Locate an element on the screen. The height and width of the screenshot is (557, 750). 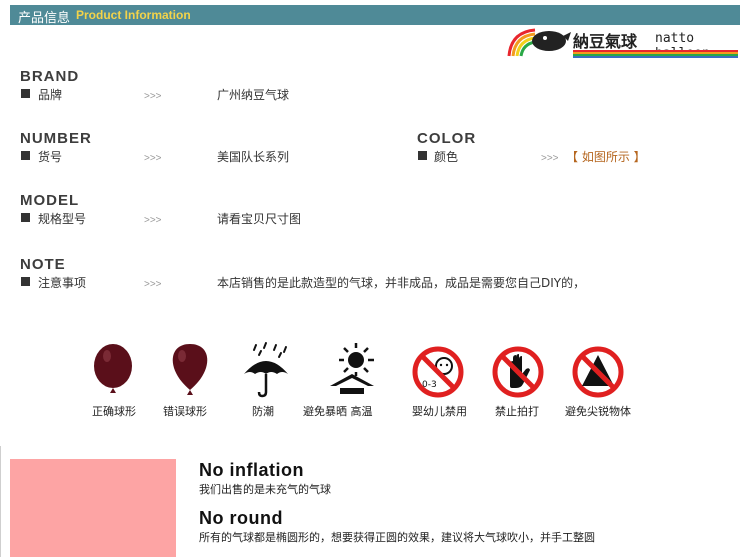
color-arrow: >>> is located at coordinates (550, 158).